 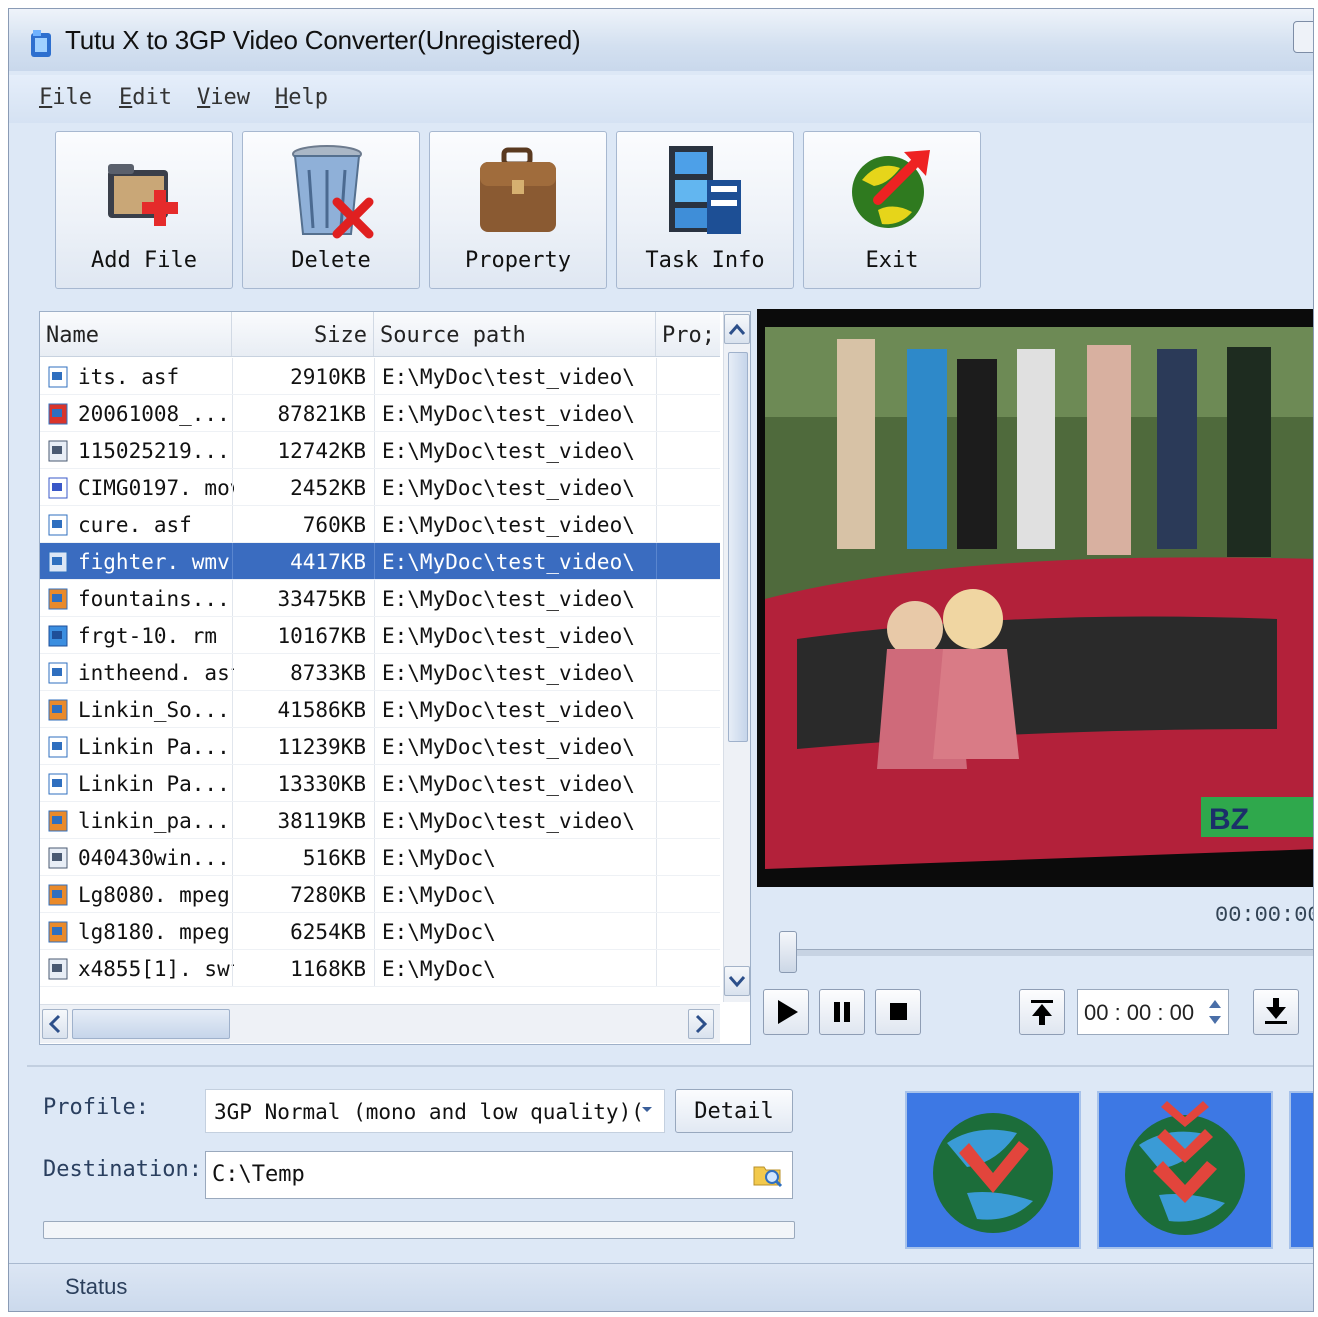 What do you see at coordinates (515, 334) in the screenshot?
I see `column-header-source-path: Source path` at bounding box center [515, 334].